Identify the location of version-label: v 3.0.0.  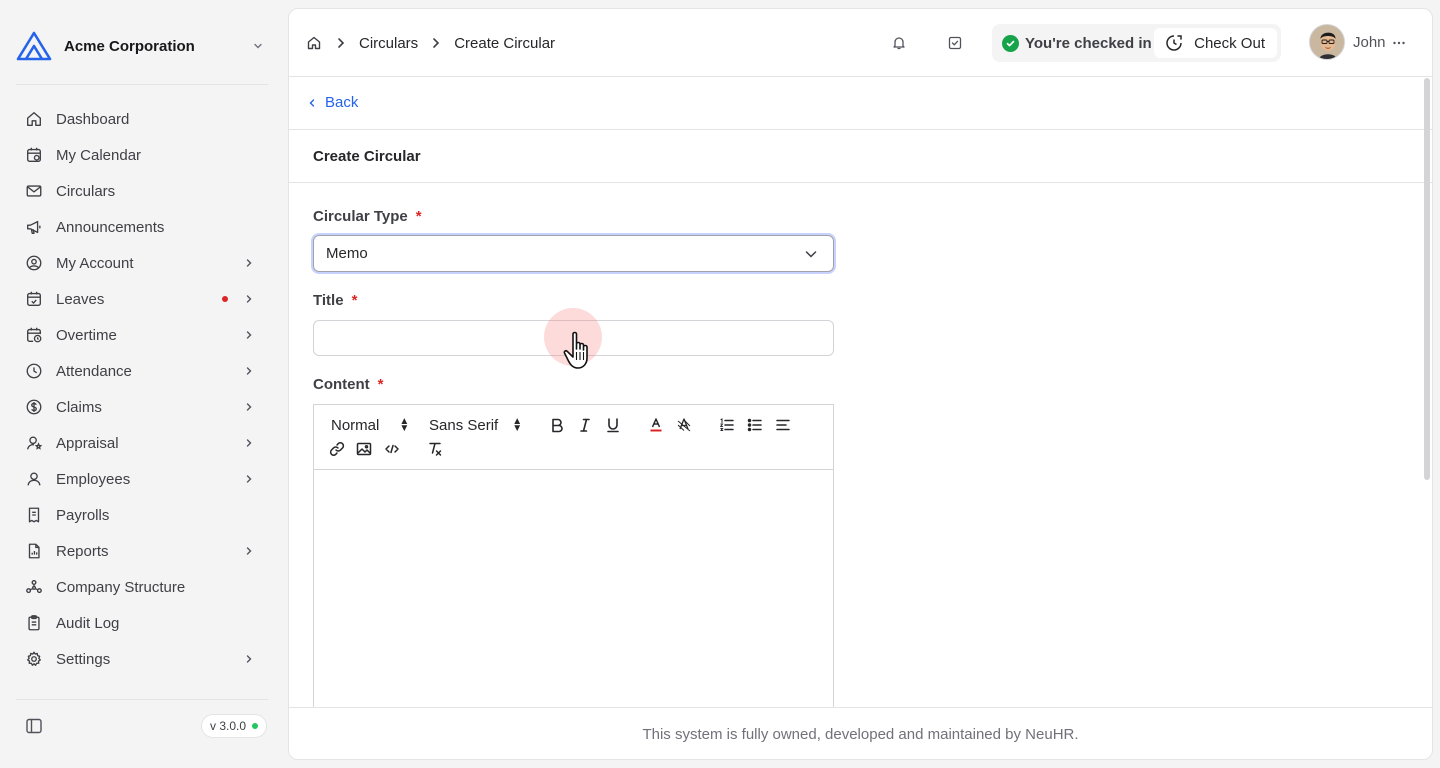
(228, 726).